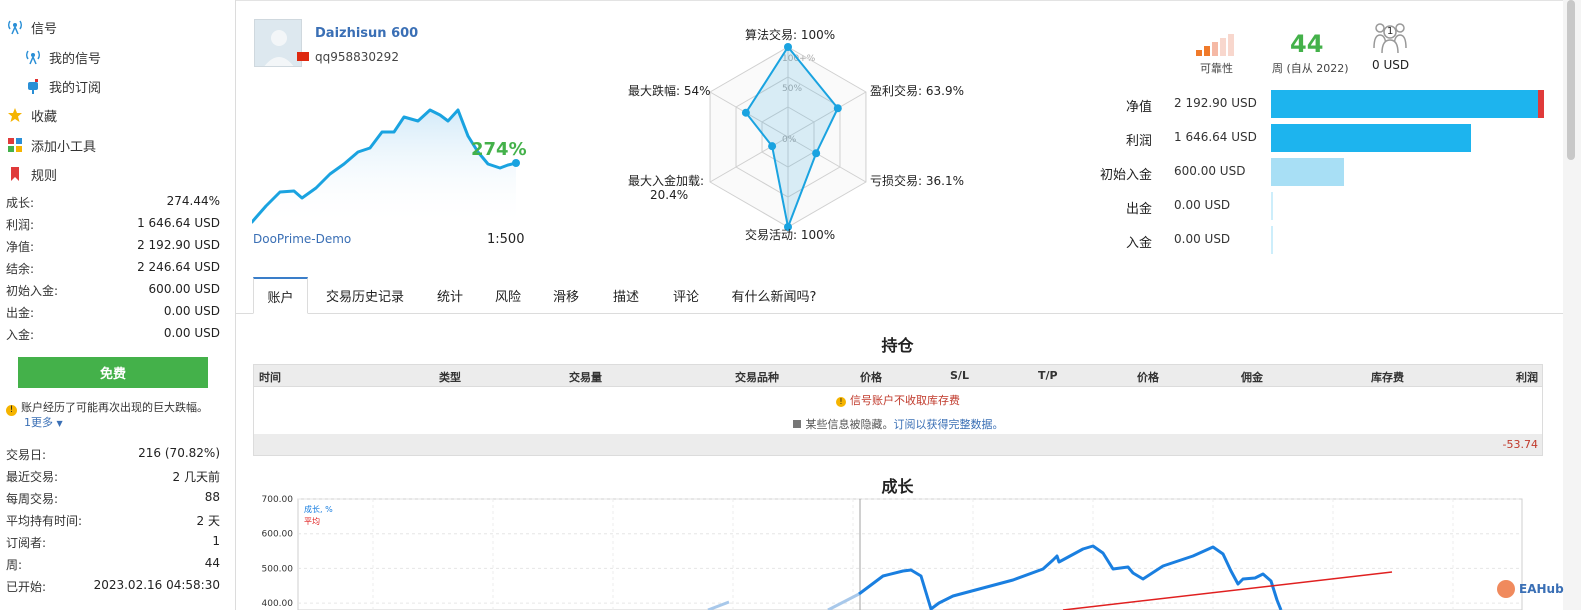 This screenshot has width=1581, height=610. What do you see at coordinates (790, 35) in the screenshot?
I see `radar-label-algo: 算法交易: 100%` at bounding box center [790, 35].